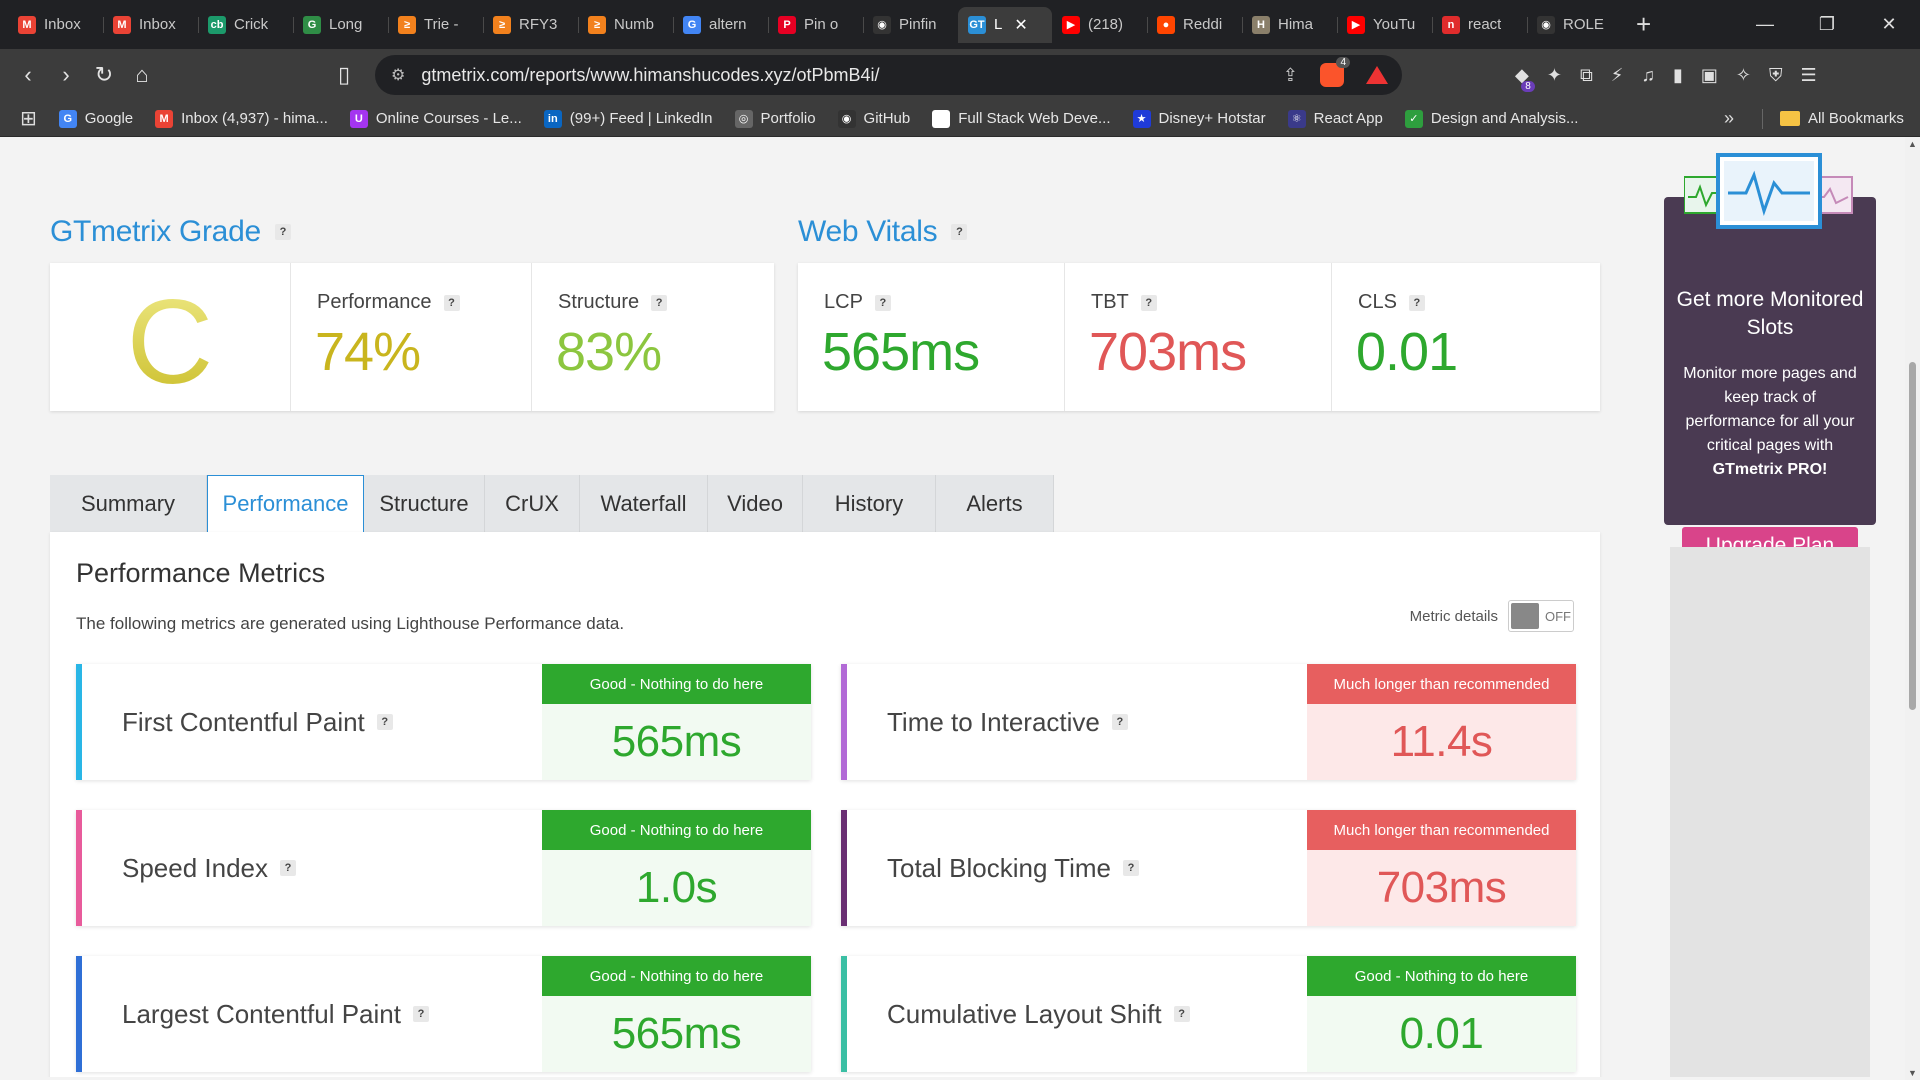 This screenshot has height=1080, width=1920. I want to click on bookmark-item: ⚛ React App, so click(1335, 118).